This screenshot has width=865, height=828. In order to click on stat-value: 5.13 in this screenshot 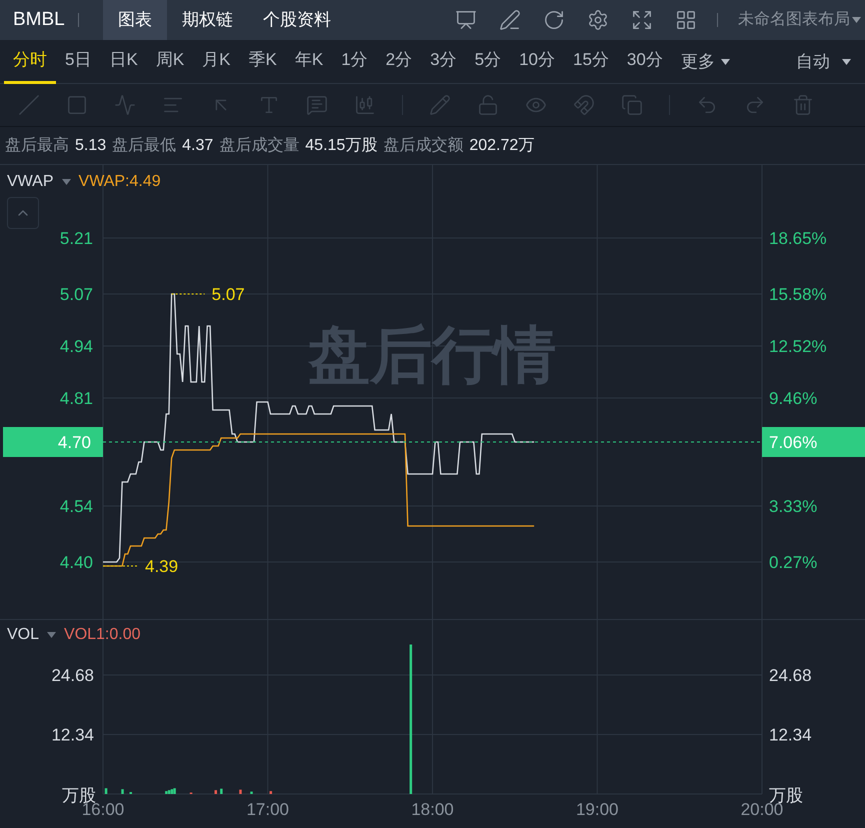, I will do `click(90, 146)`.